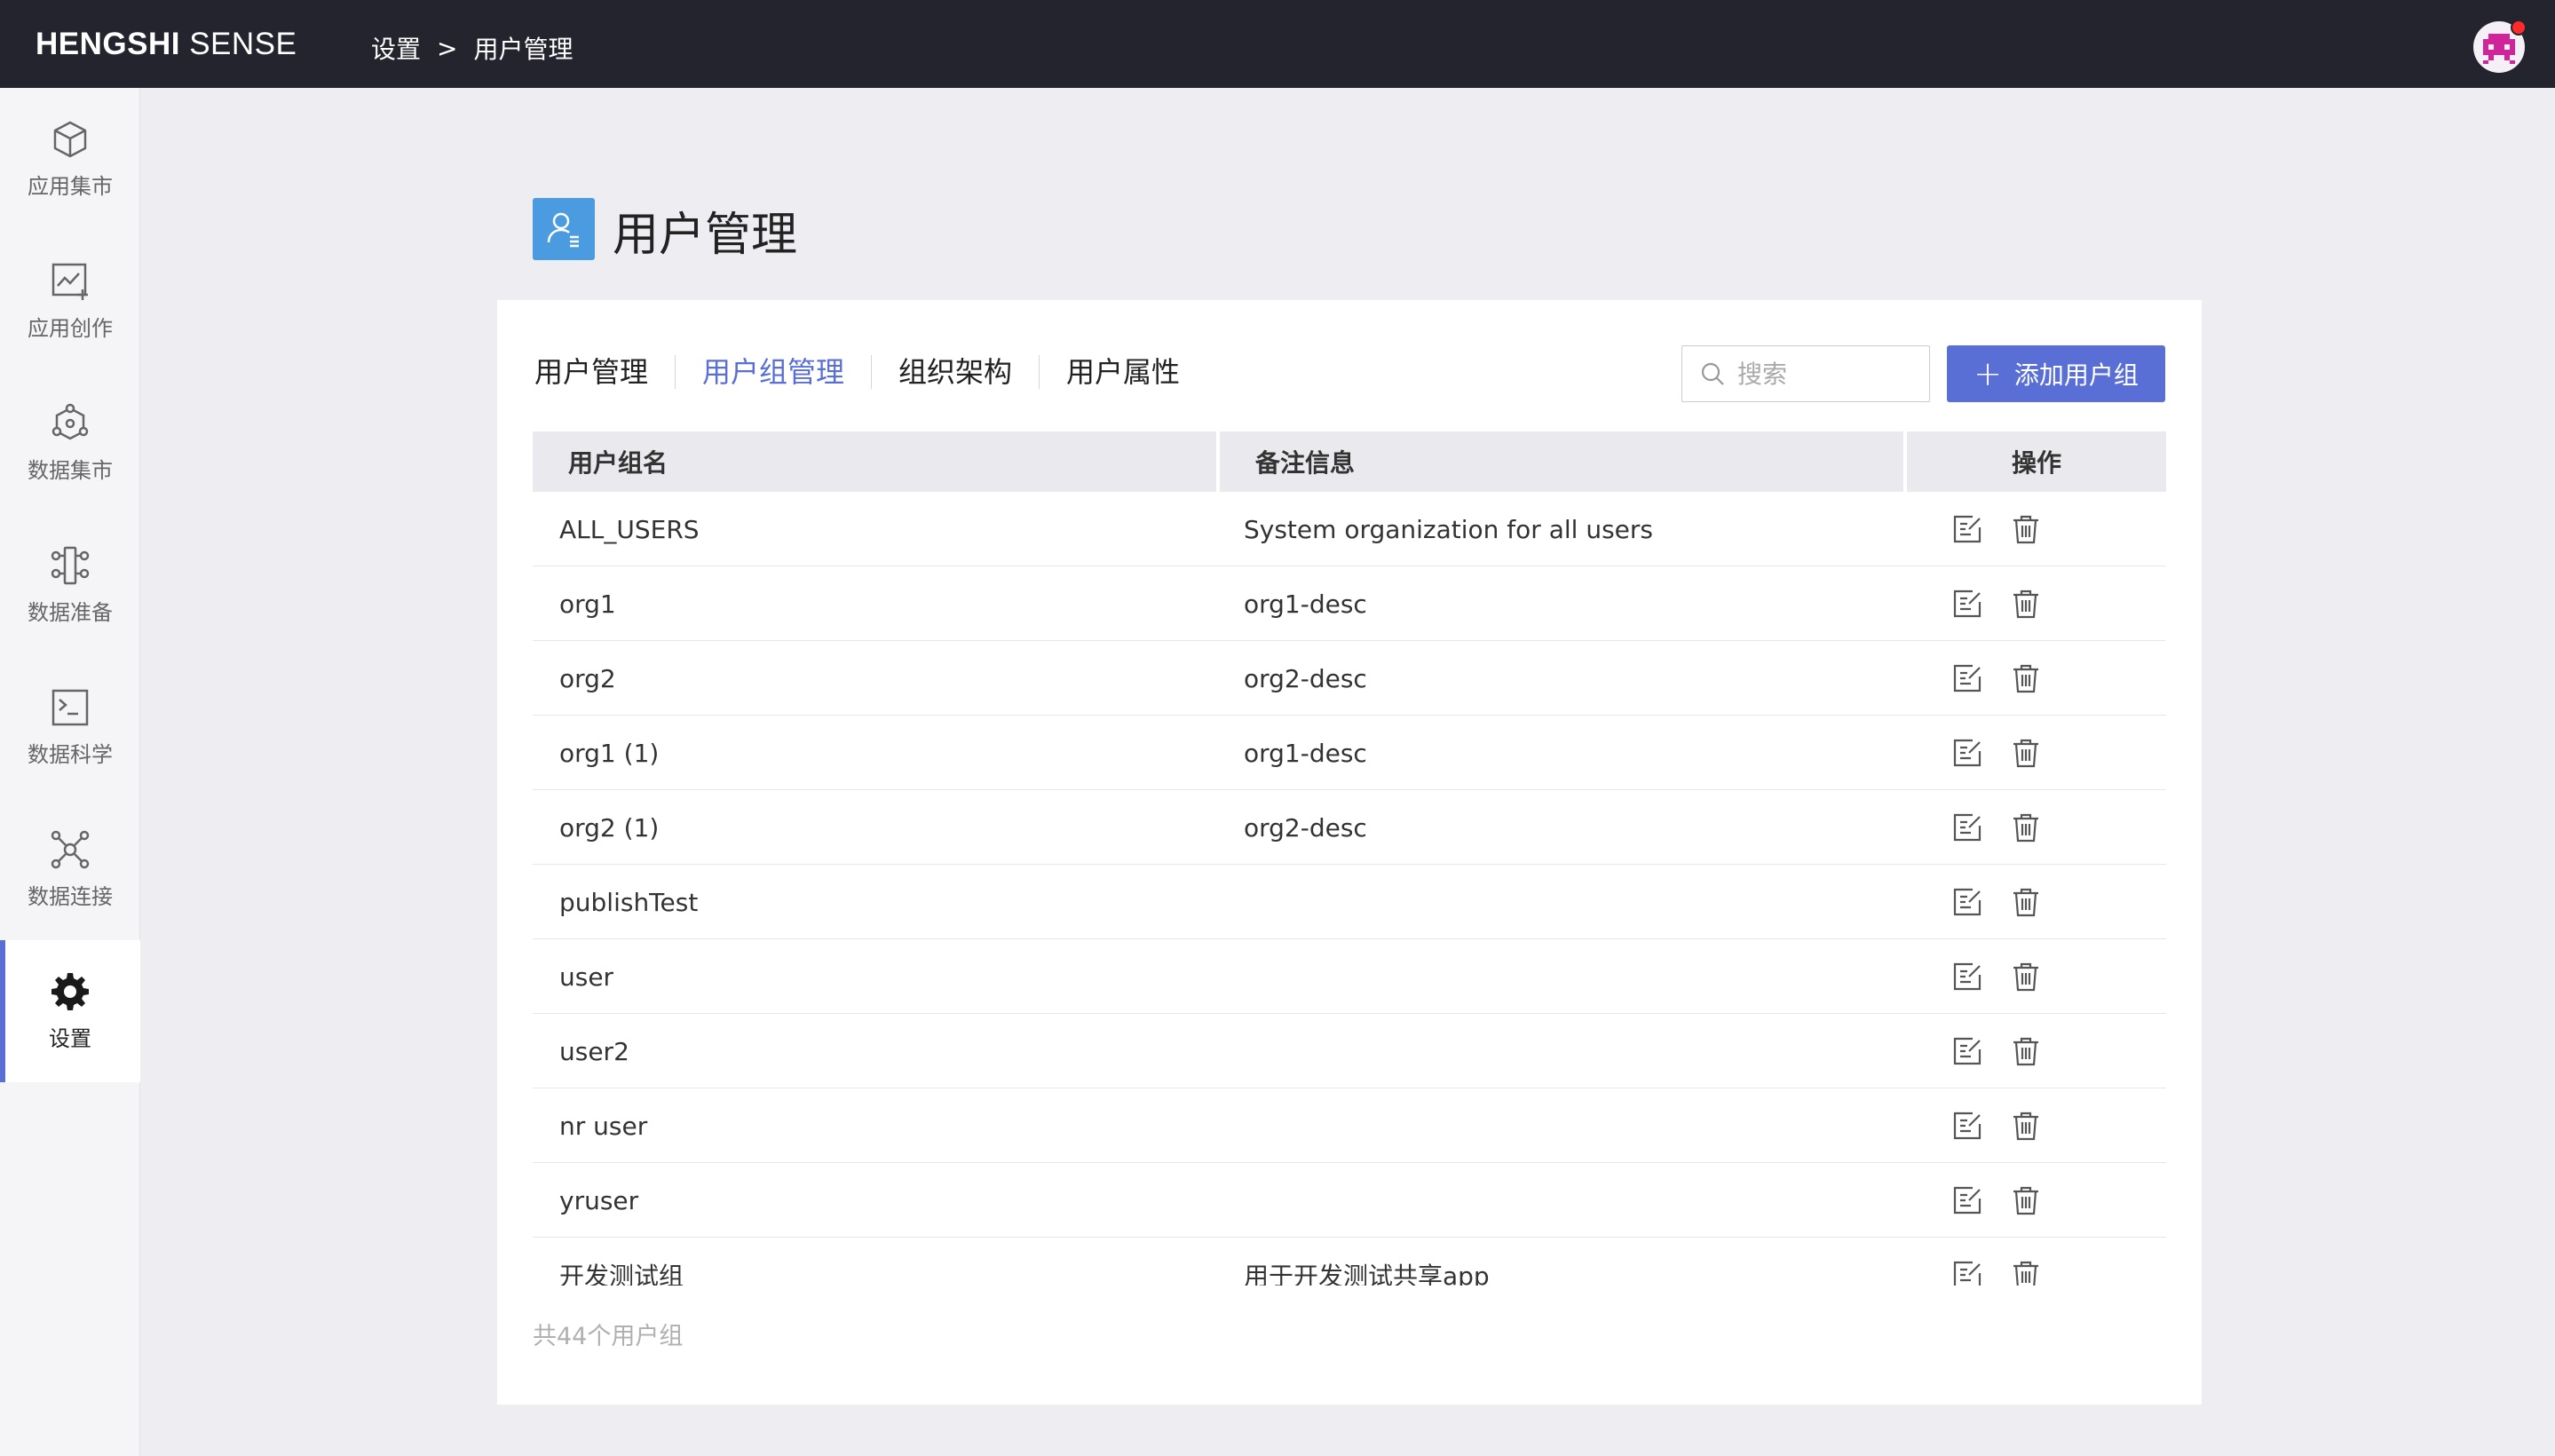  What do you see at coordinates (1448, 529) in the screenshot?
I see `remark-cell: System organization for all users` at bounding box center [1448, 529].